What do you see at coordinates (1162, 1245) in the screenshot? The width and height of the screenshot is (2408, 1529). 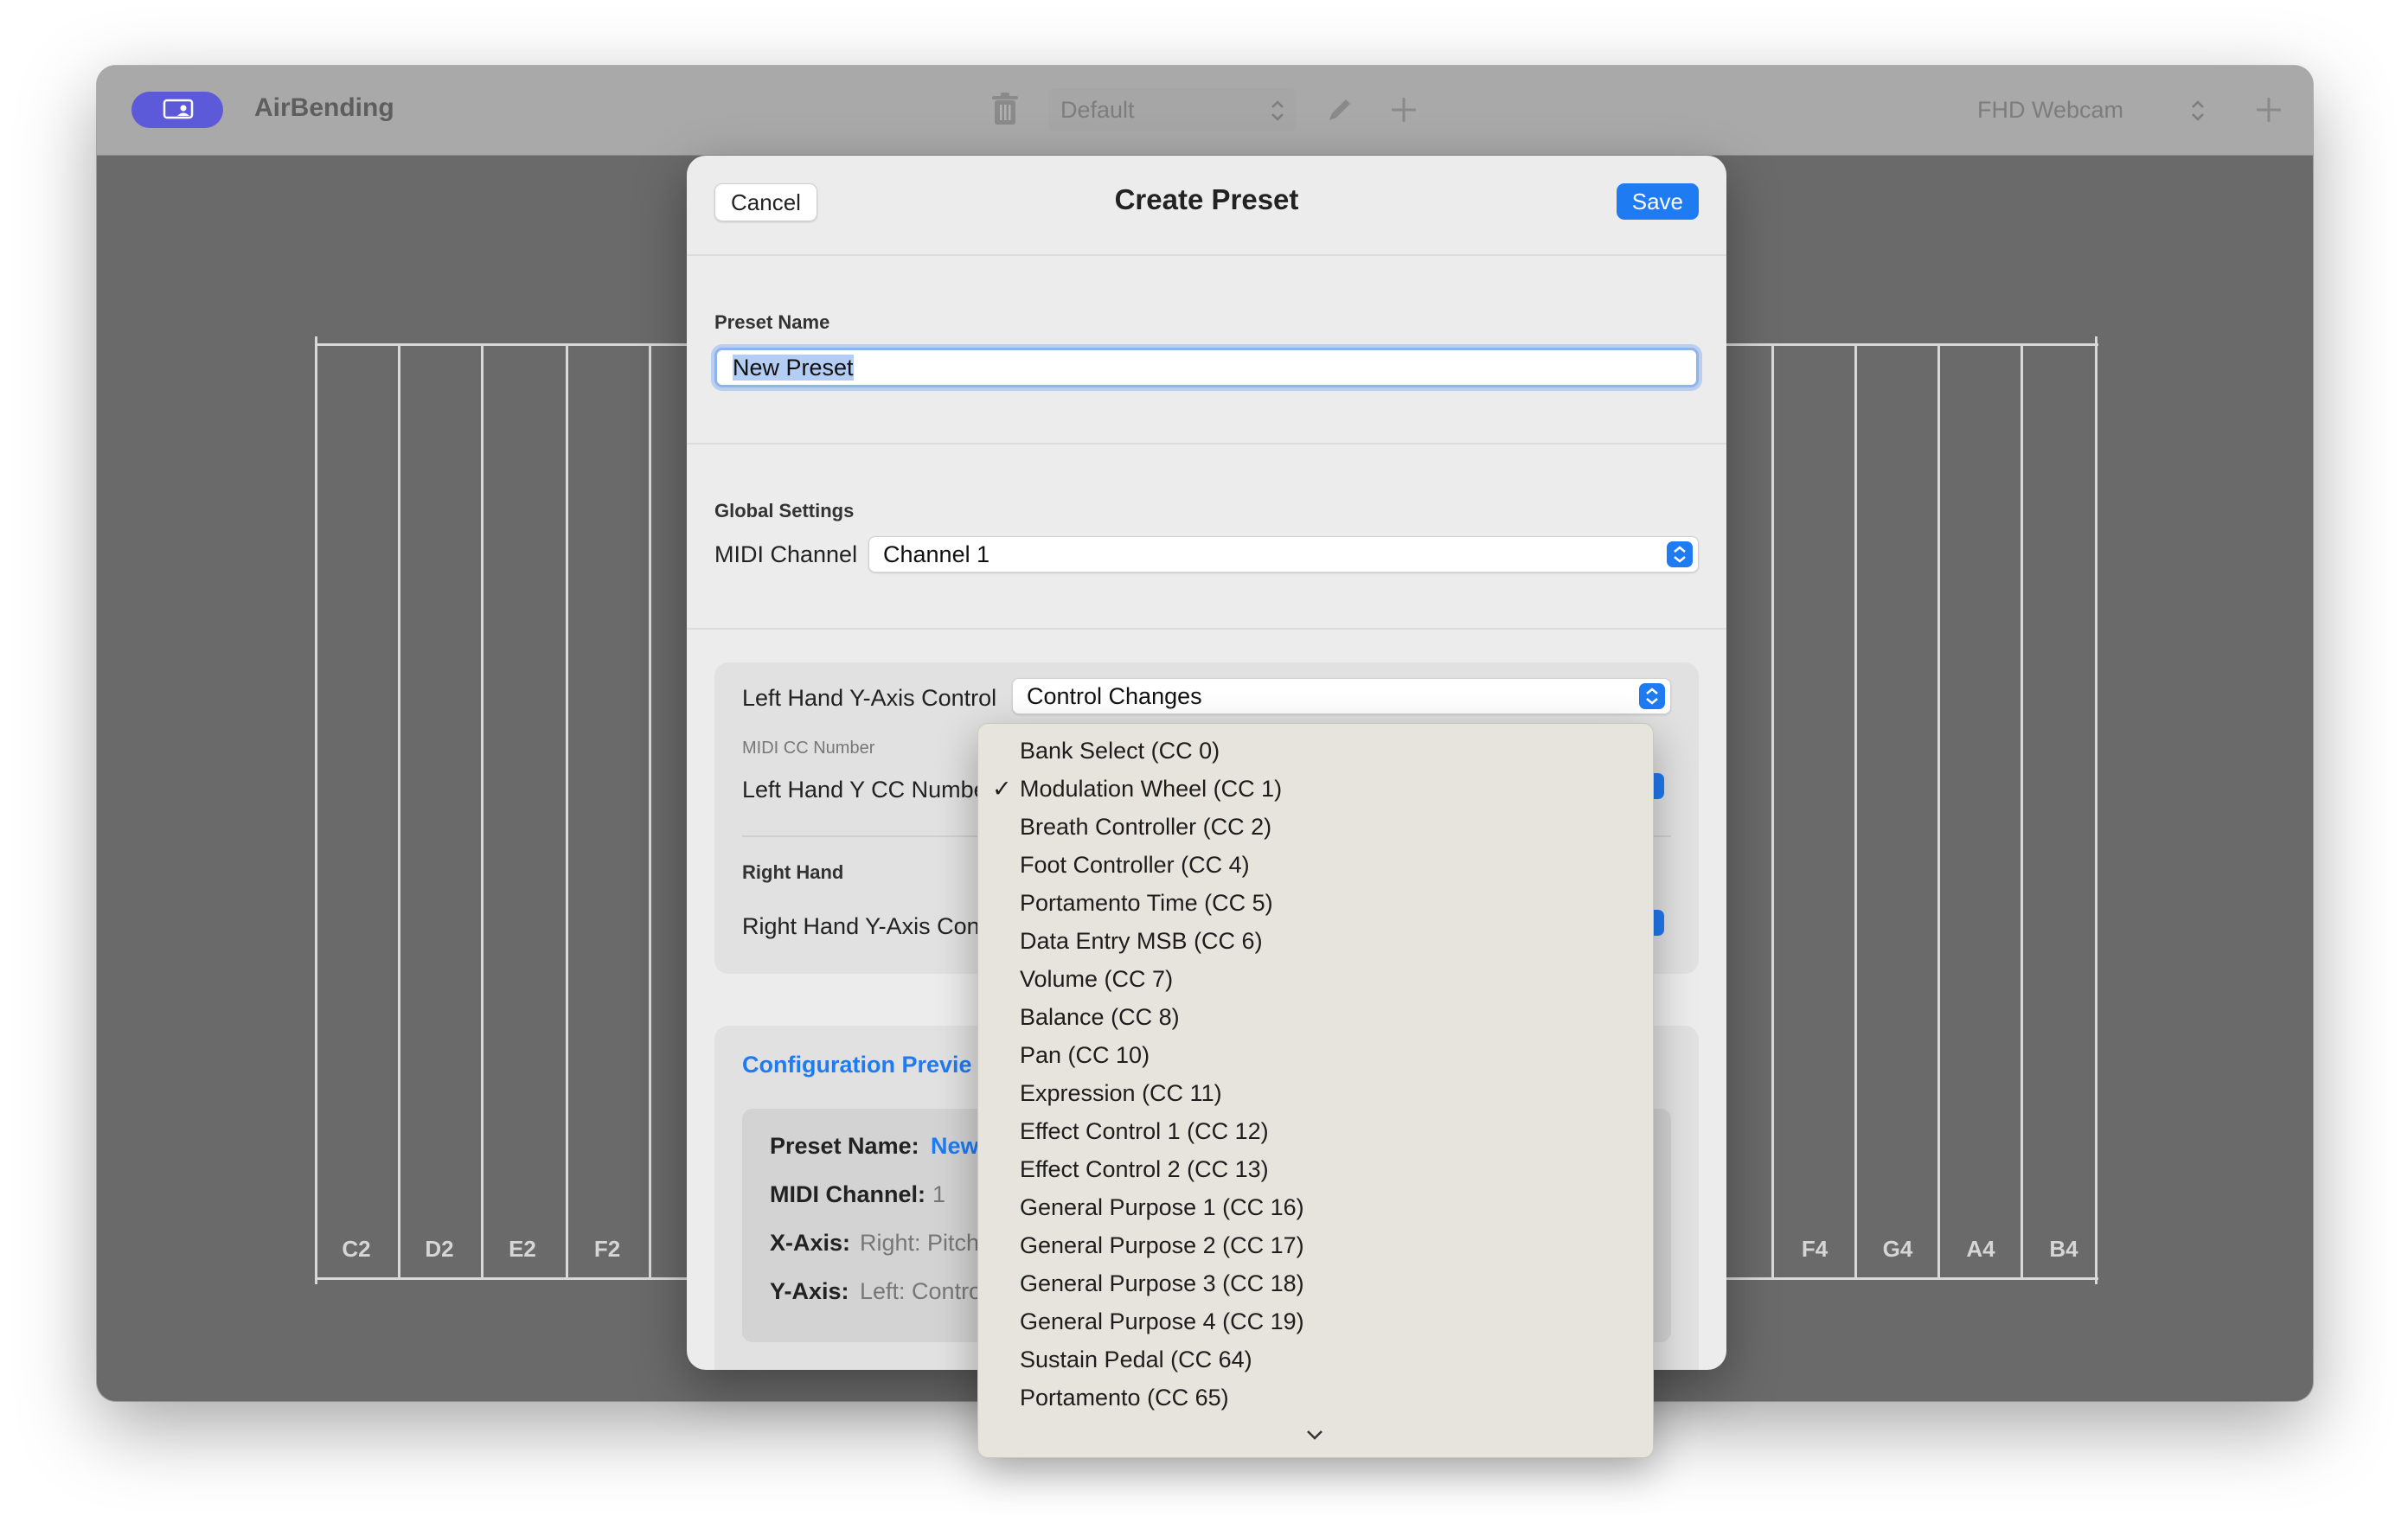 I see `menu-item: General Purpose 2 (CC 17)` at bounding box center [1162, 1245].